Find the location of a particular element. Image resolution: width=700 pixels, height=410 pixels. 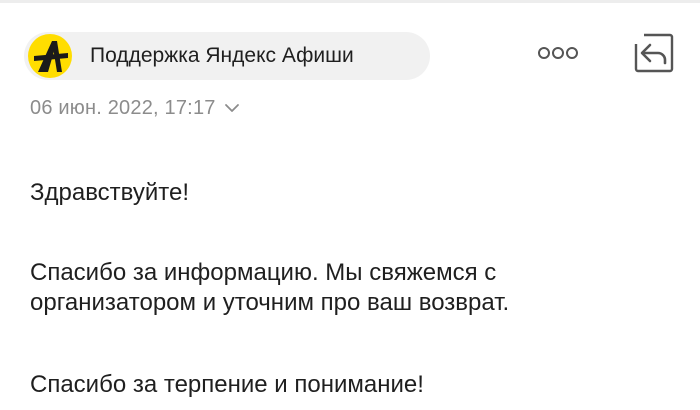

reply-icon is located at coordinates (654, 53).